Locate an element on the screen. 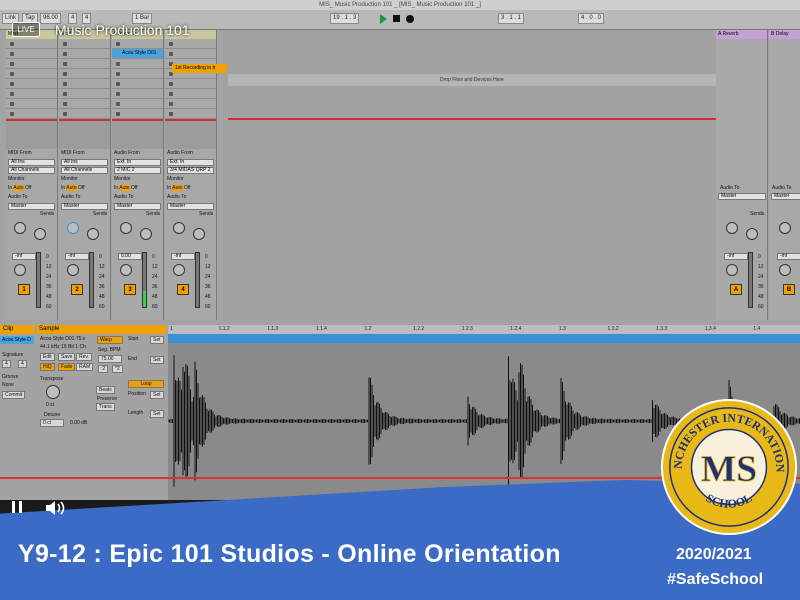 This screenshot has height=600, width=800. volume-field: 0.00 is located at coordinates (130, 256).